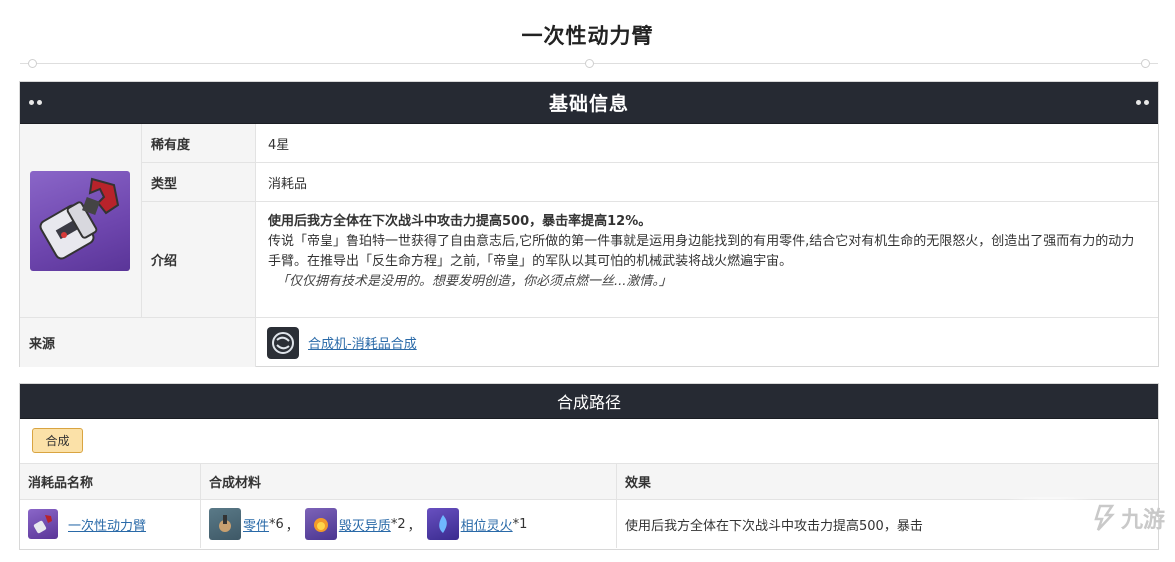 The image size is (1175, 562). I want to click on rarity-label: 稀有度, so click(199, 143).